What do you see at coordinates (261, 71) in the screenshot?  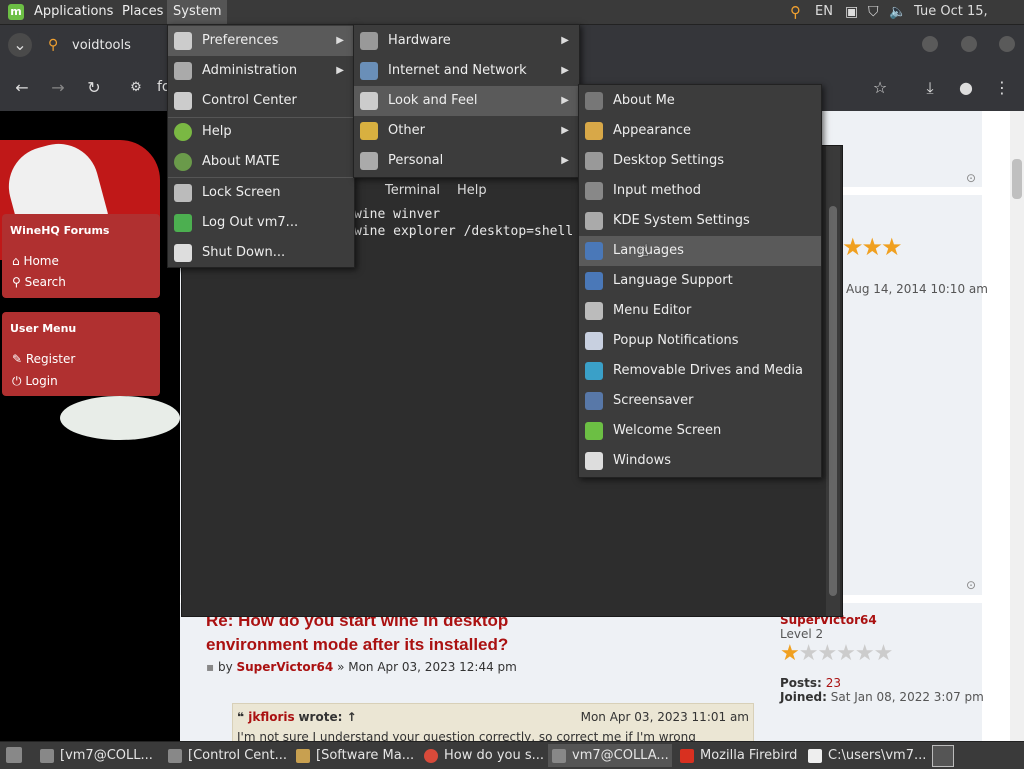 I see `menu-item-administration: Administration ▶` at bounding box center [261, 71].